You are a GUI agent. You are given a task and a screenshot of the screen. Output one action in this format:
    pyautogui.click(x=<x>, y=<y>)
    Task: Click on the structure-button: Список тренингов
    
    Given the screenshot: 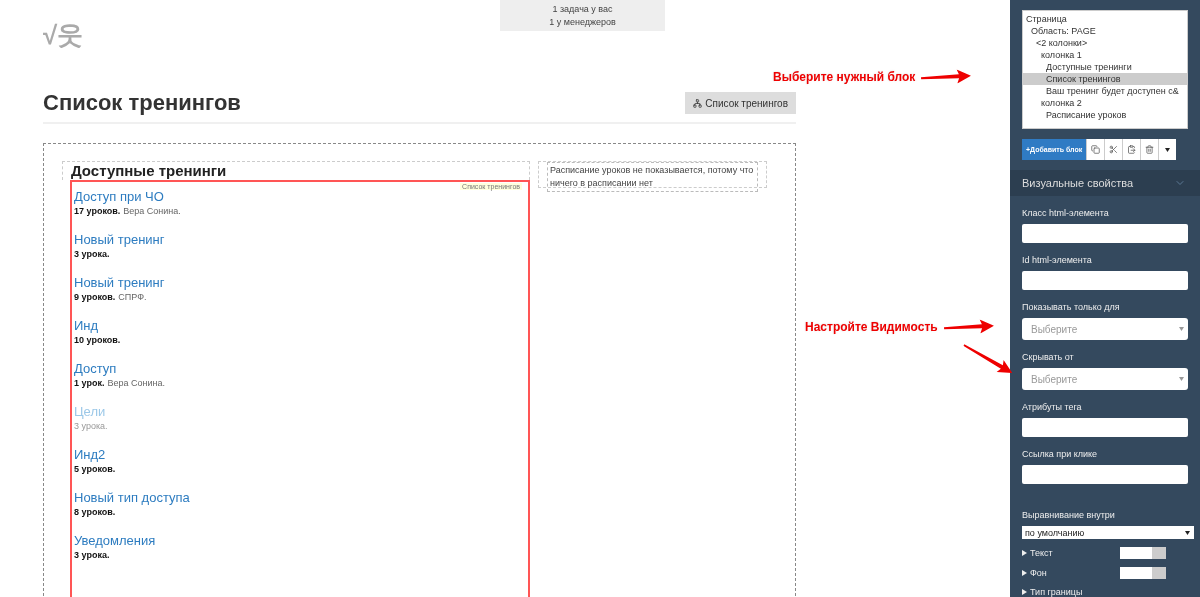 What is the action you would take?
    pyautogui.click(x=740, y=103)
    